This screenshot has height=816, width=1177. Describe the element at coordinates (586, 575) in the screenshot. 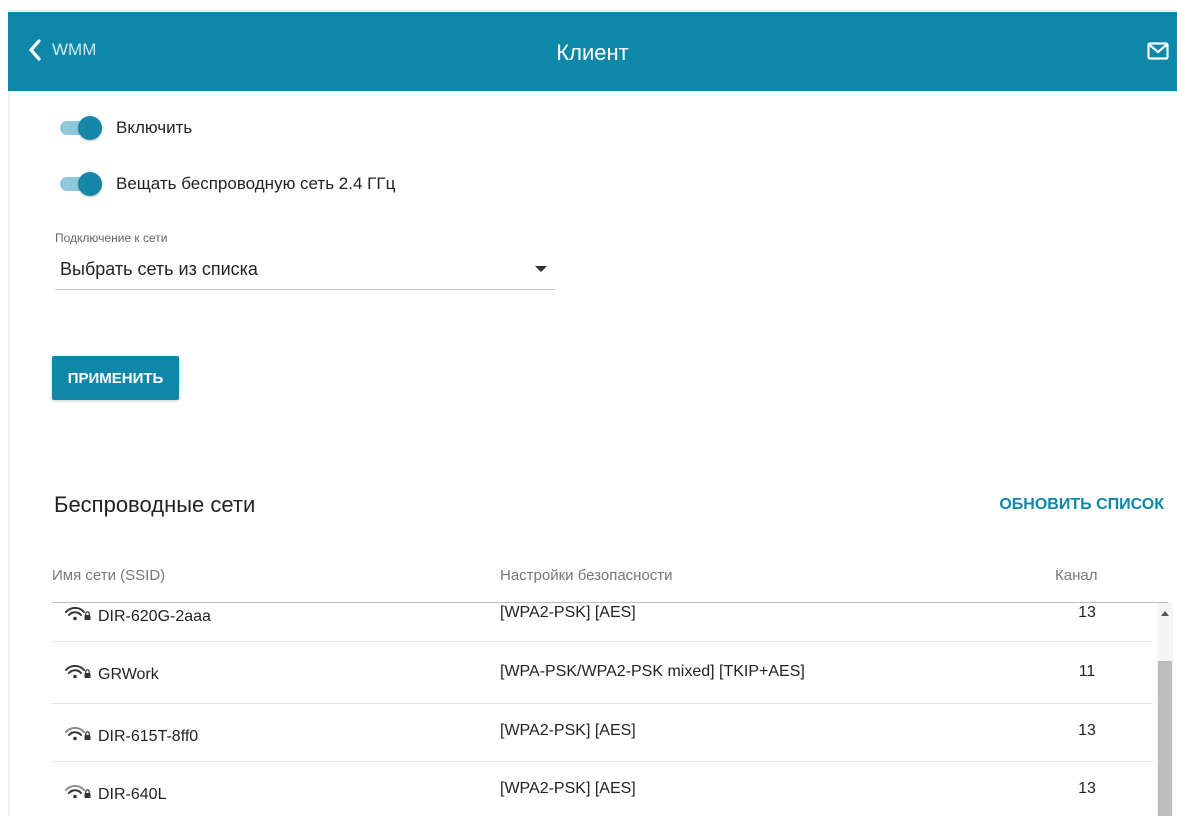

I see `column-header-security: Настройки безопасности` at that location.